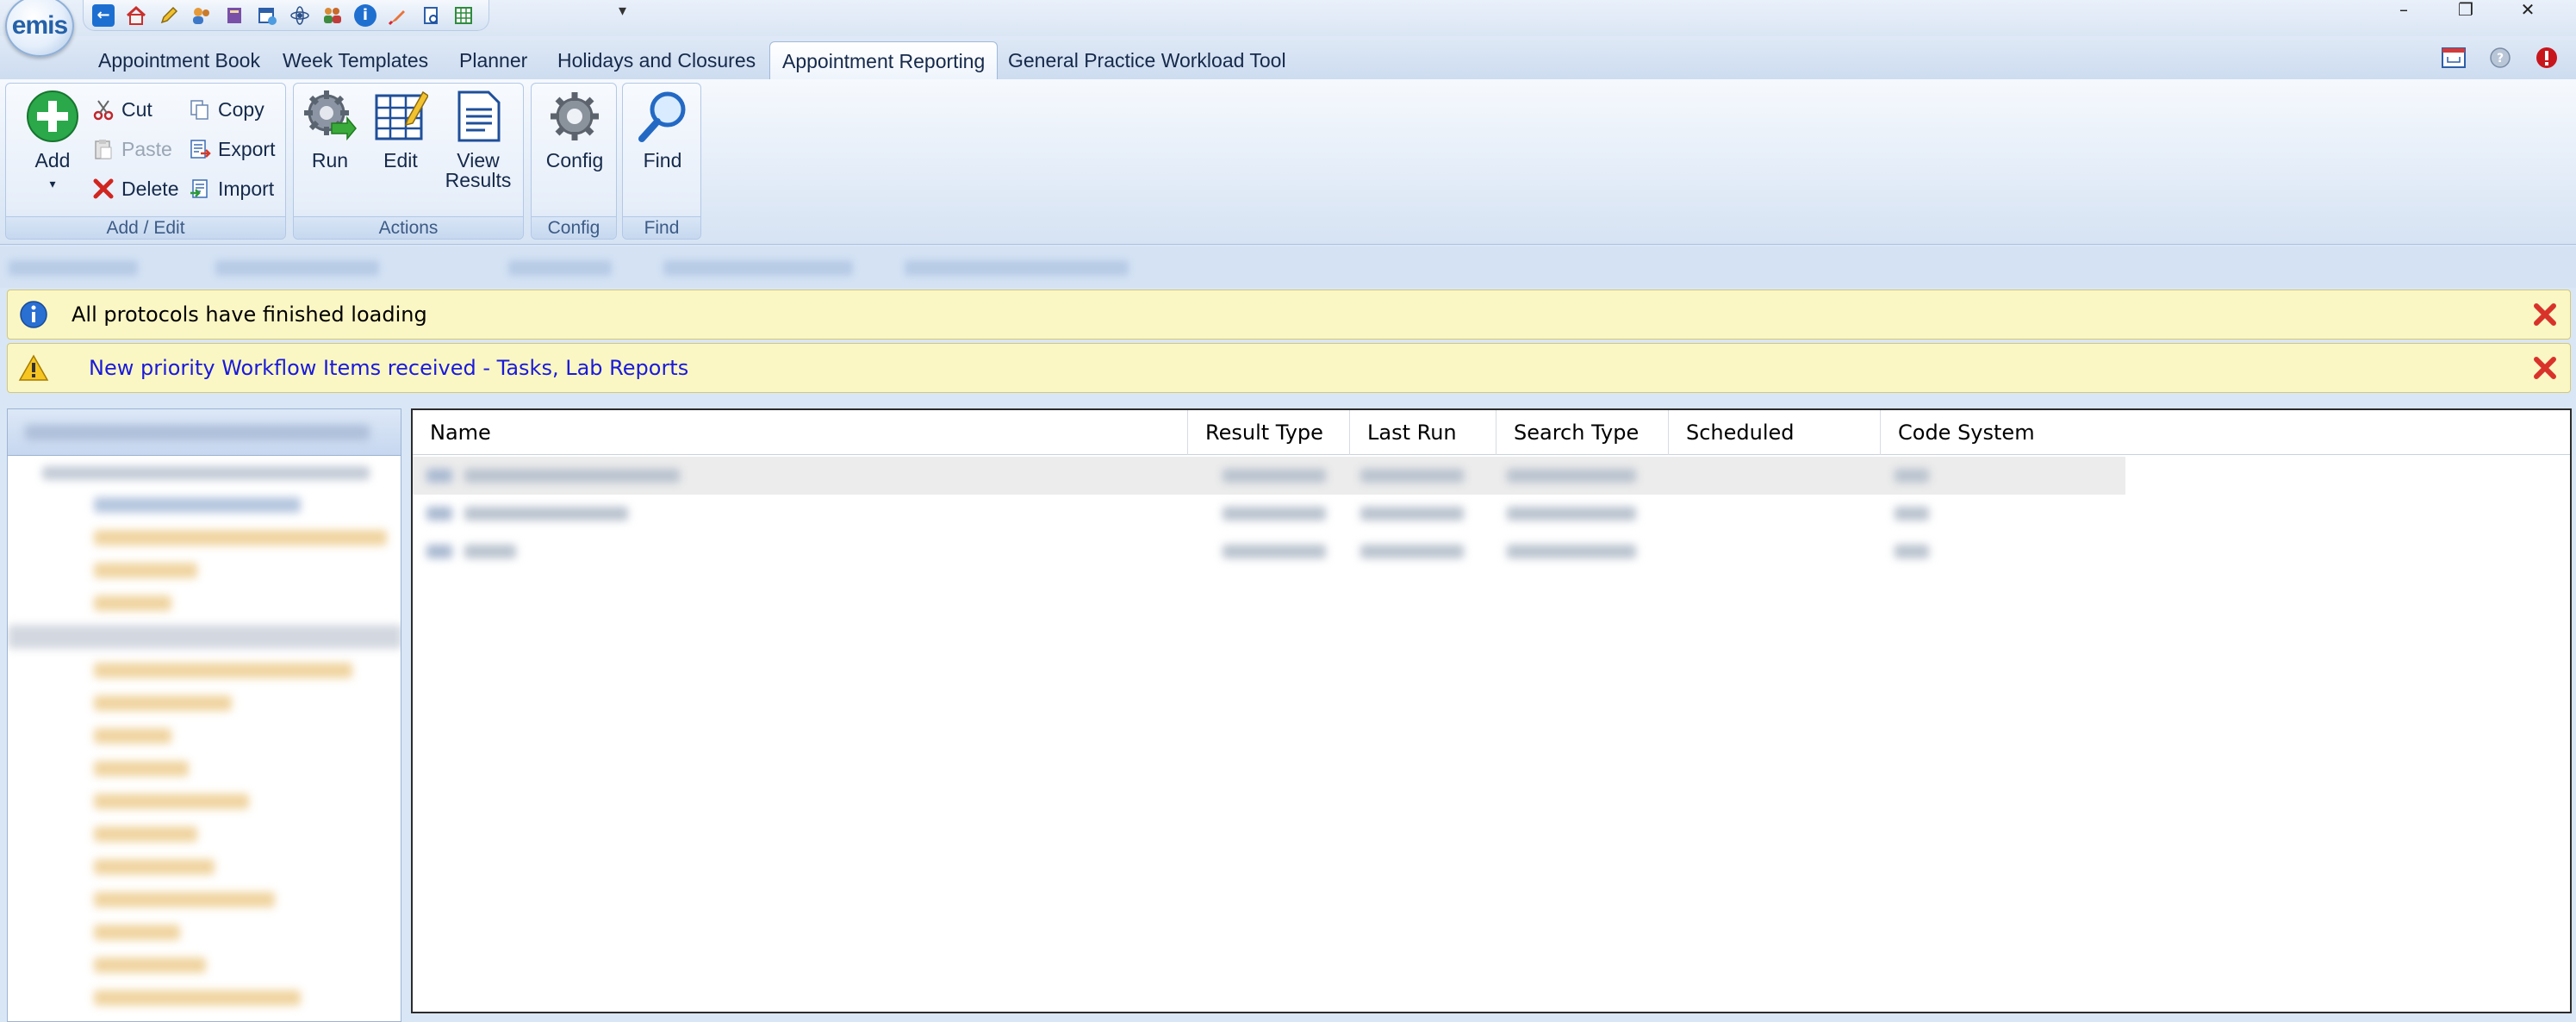 This screenshot has width=2576, height=1022. I want to click on view-results-label-line1: View, so click(479, 160).